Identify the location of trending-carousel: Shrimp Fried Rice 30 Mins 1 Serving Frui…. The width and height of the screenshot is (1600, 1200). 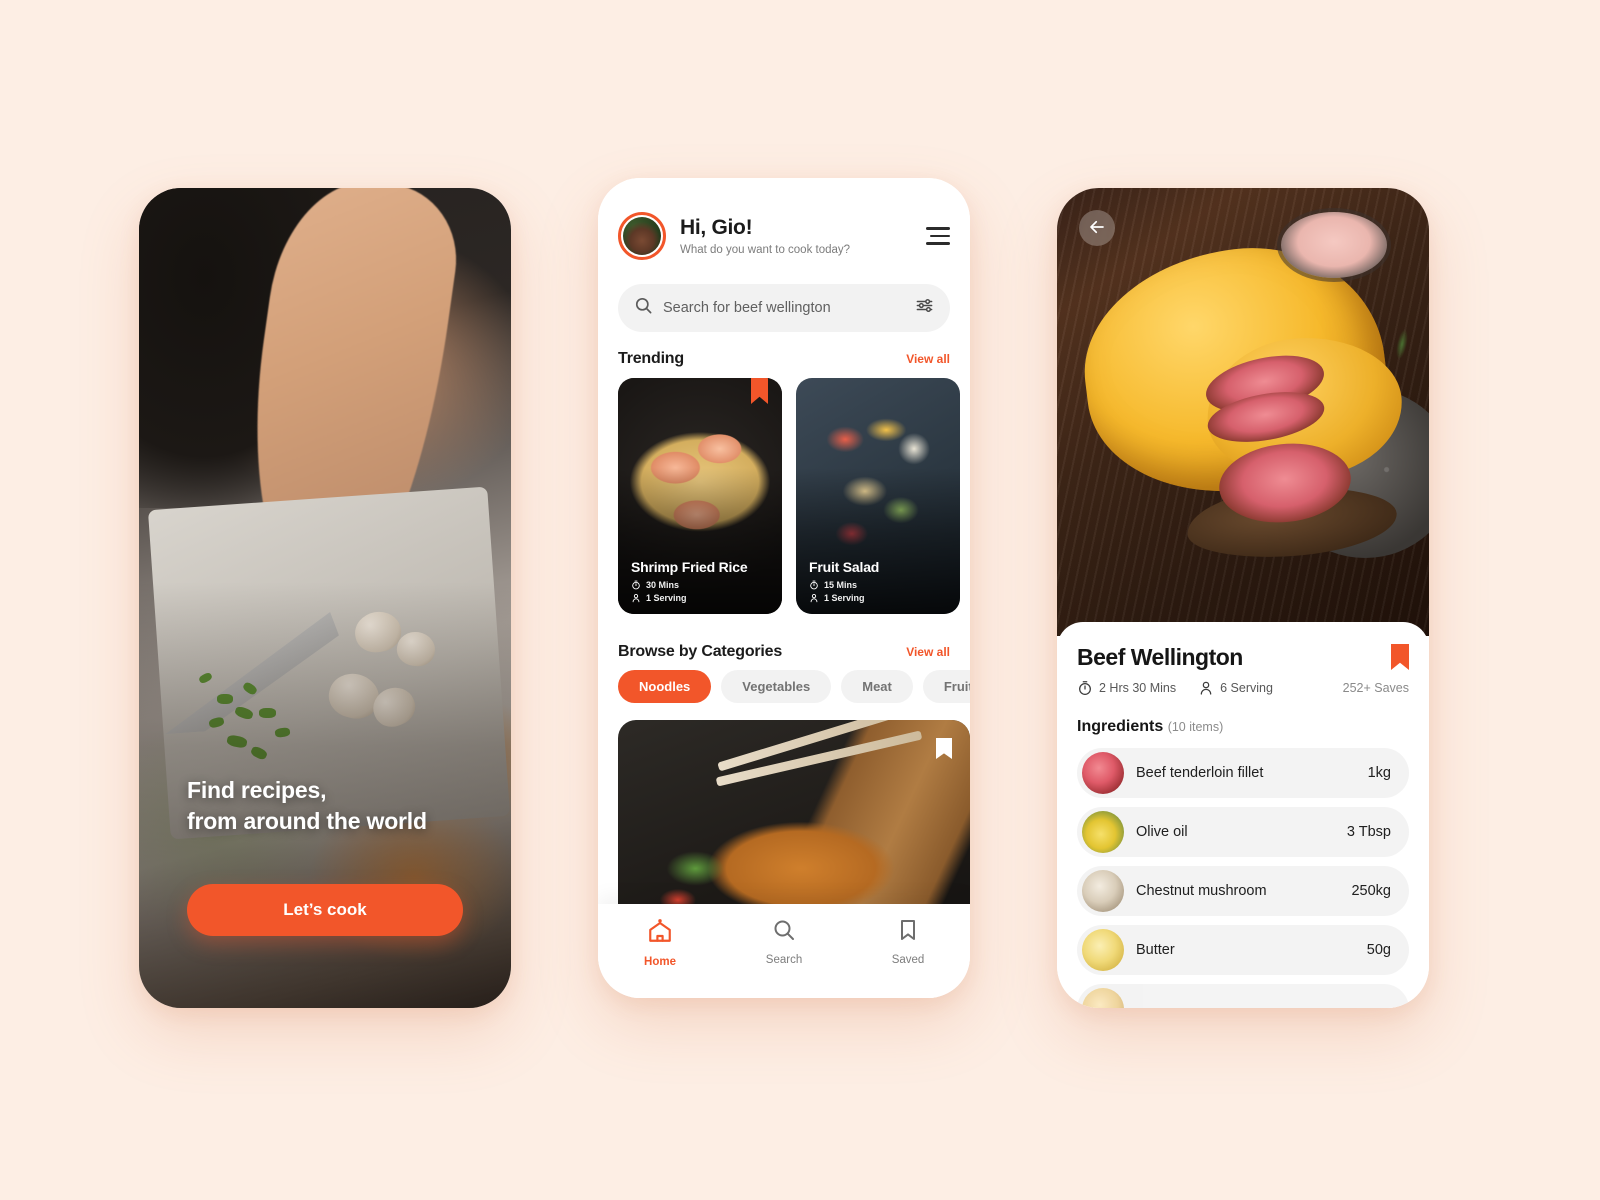
(794, 496).